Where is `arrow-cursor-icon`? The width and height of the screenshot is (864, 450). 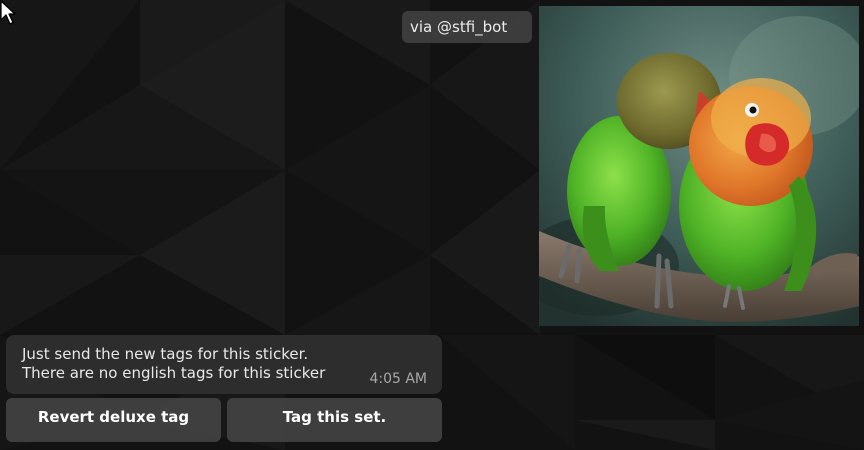
arrow-cursor-icon is located at coordinates (8, 12).